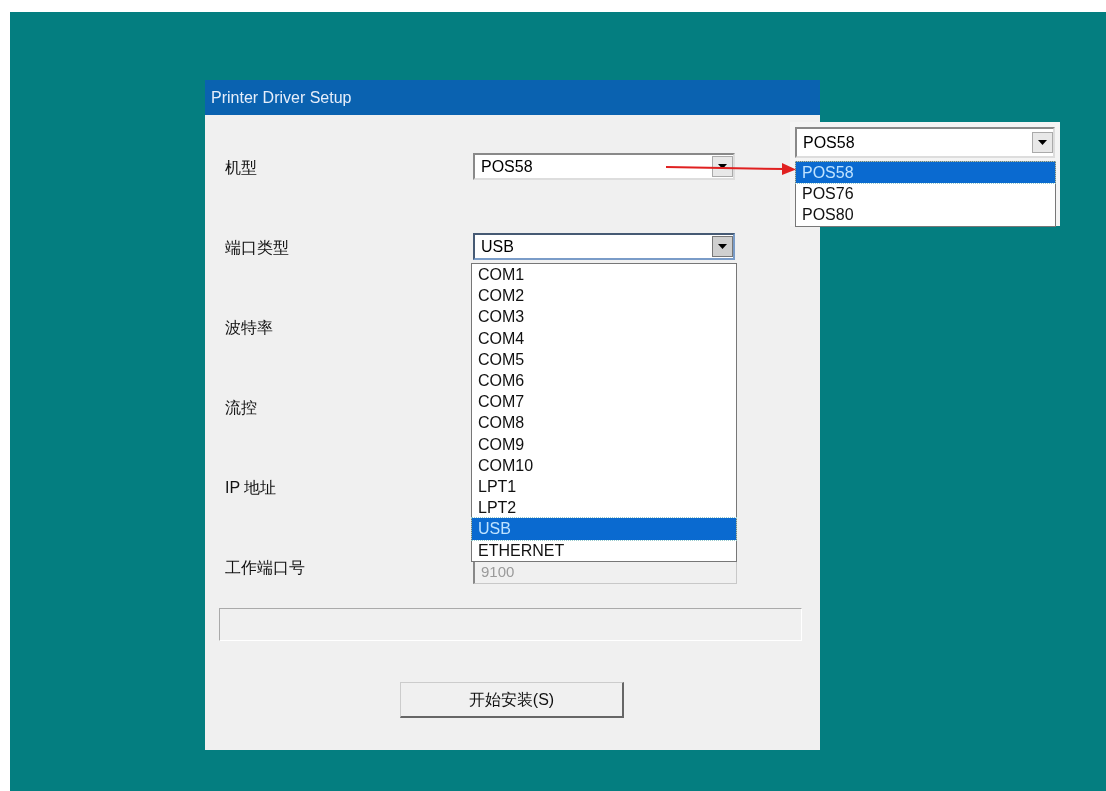  I want to click on field-value: USB, so click(497, 246).